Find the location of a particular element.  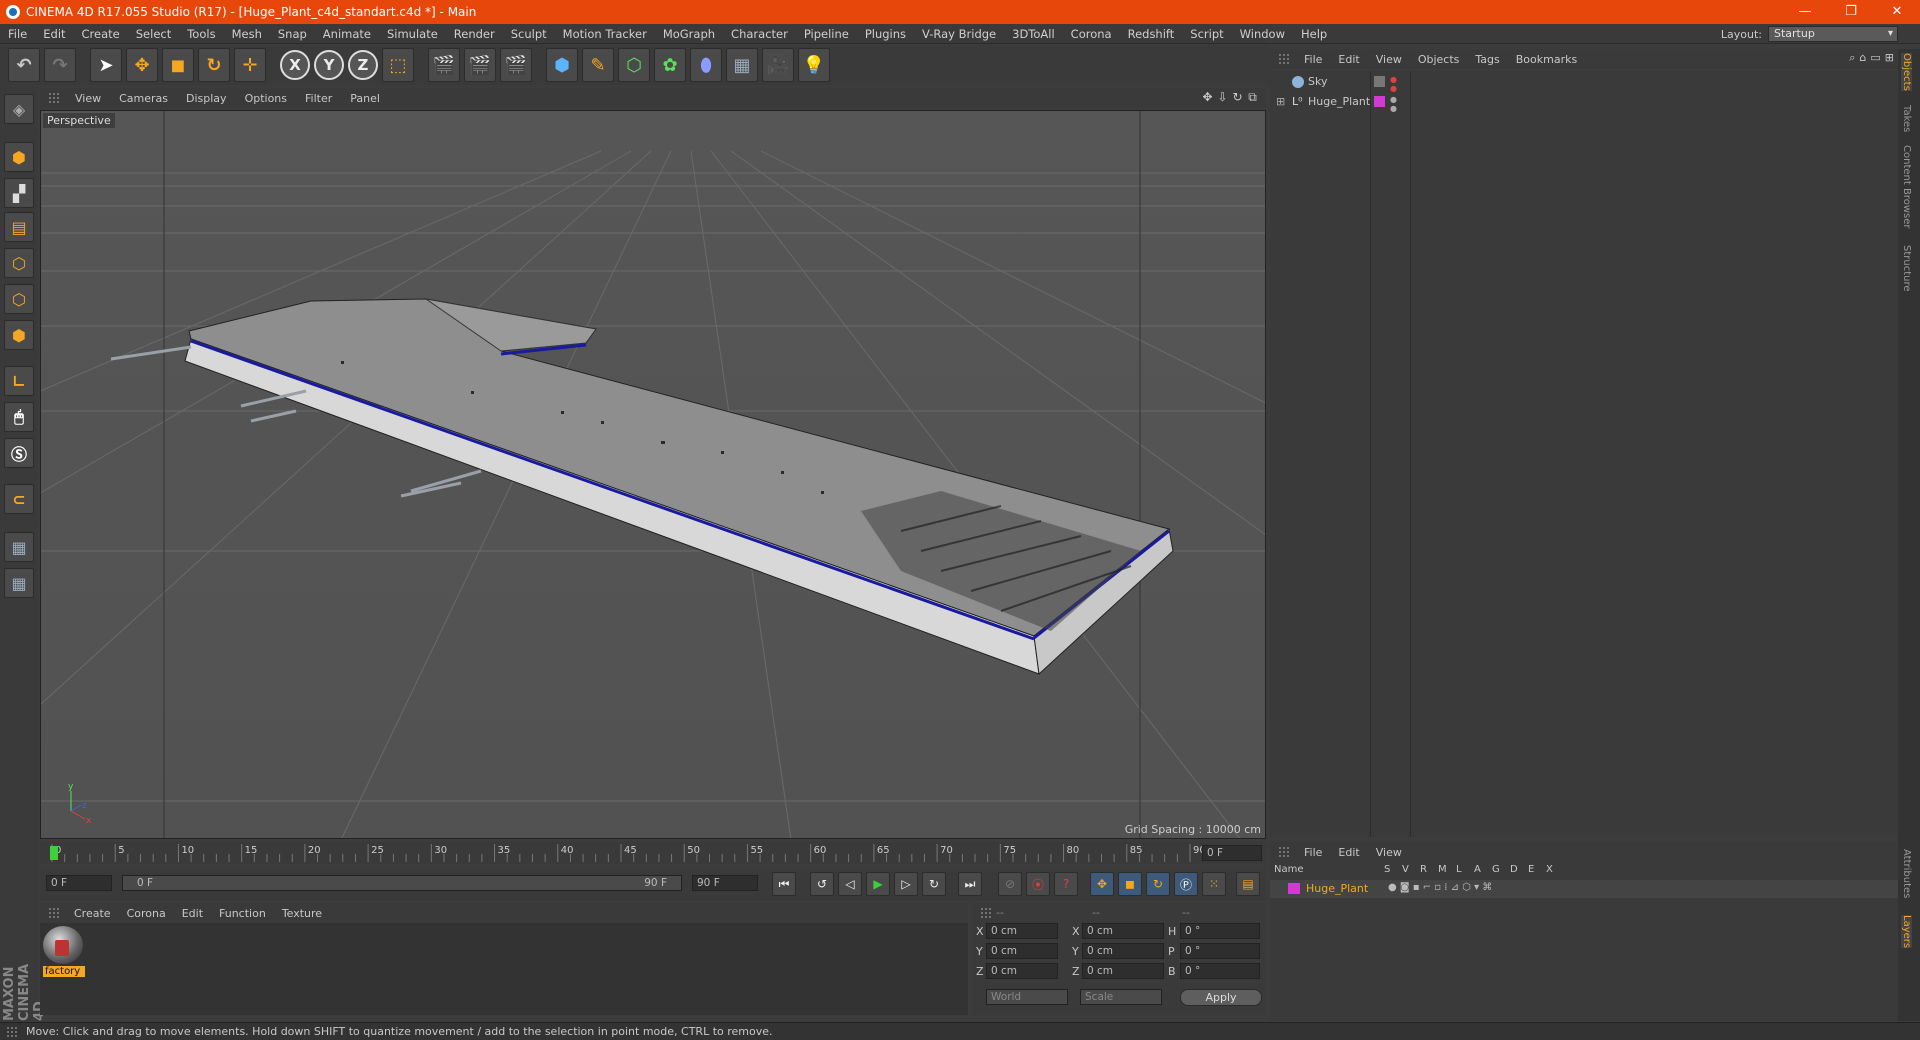

object-menu-tags: Tags is located at coordinates (1487, 59).